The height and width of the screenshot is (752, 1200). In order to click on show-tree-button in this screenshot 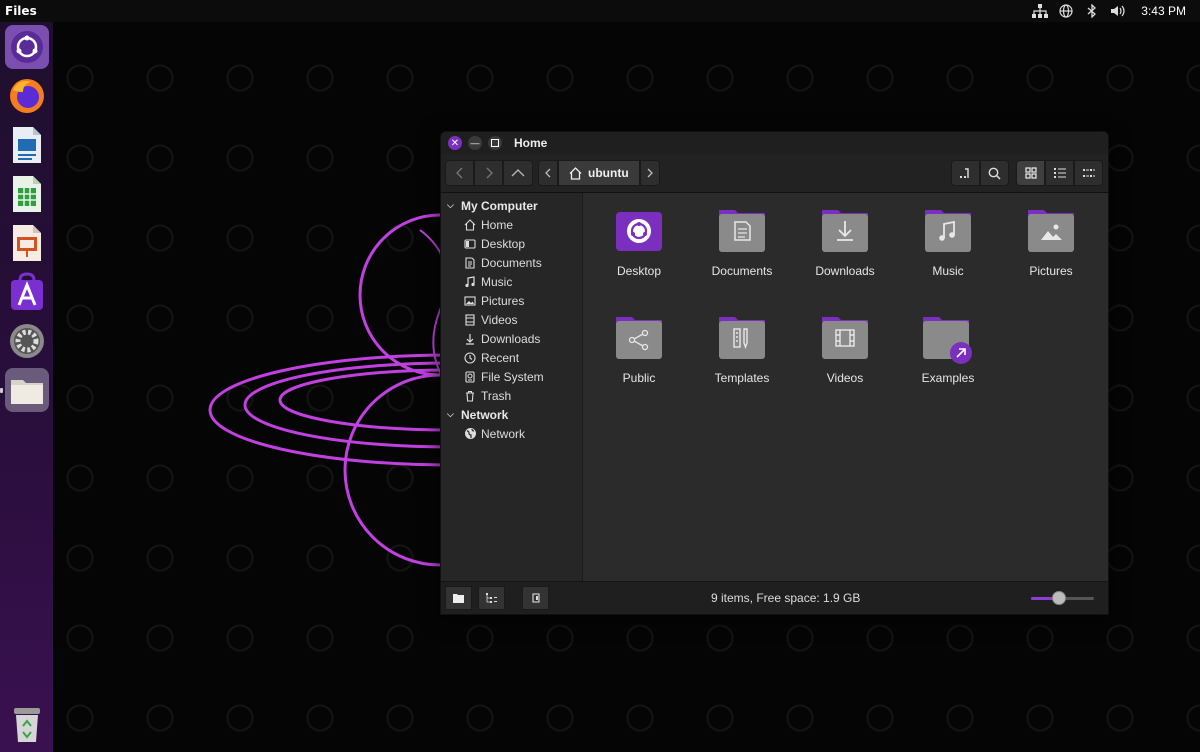, I will do `click(491, 598)`.